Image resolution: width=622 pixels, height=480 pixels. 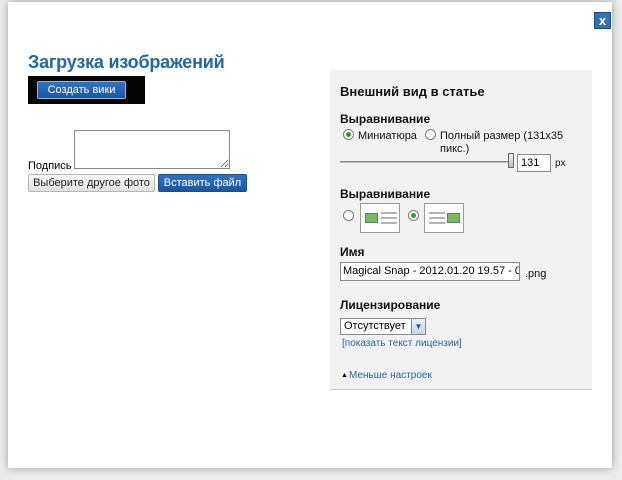 I want to click on fewer-options-link: Меньше настроек, so click(x=390, y=375).